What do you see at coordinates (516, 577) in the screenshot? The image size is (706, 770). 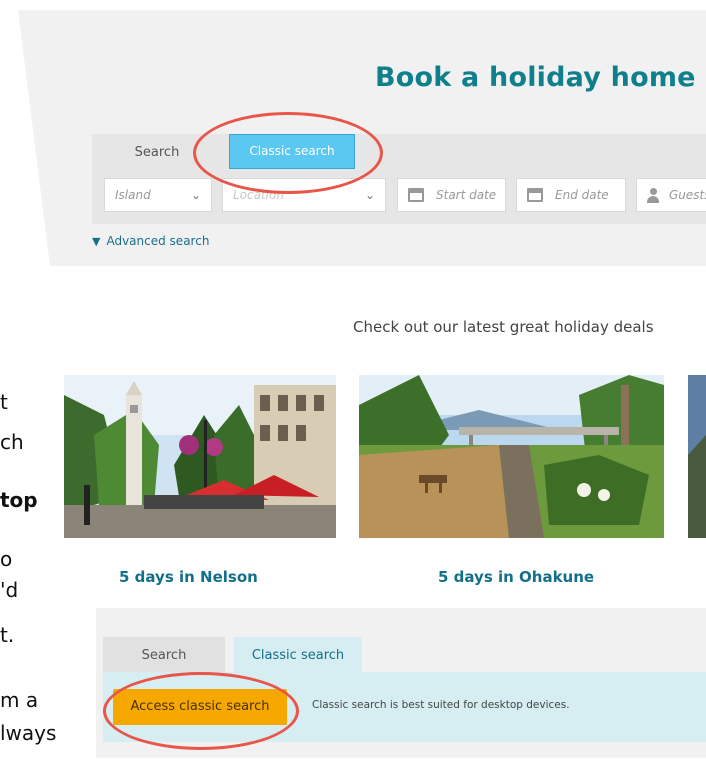 I see `deal-caption: 5 days in Ohakune` at bounding box center [516, 577].